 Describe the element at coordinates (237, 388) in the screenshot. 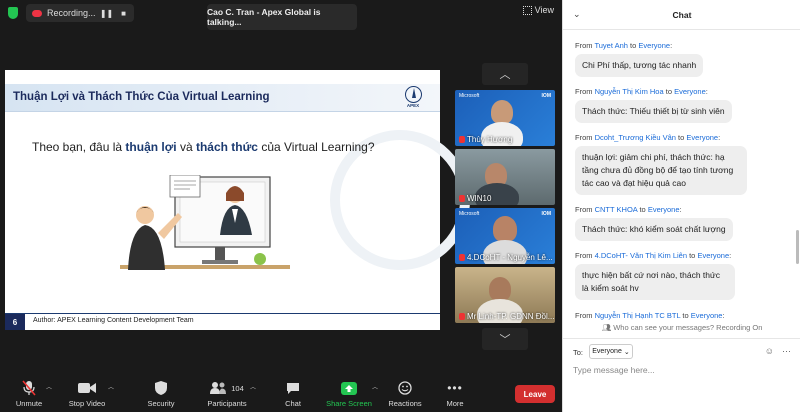

I see `participants-count: 104` at that location.